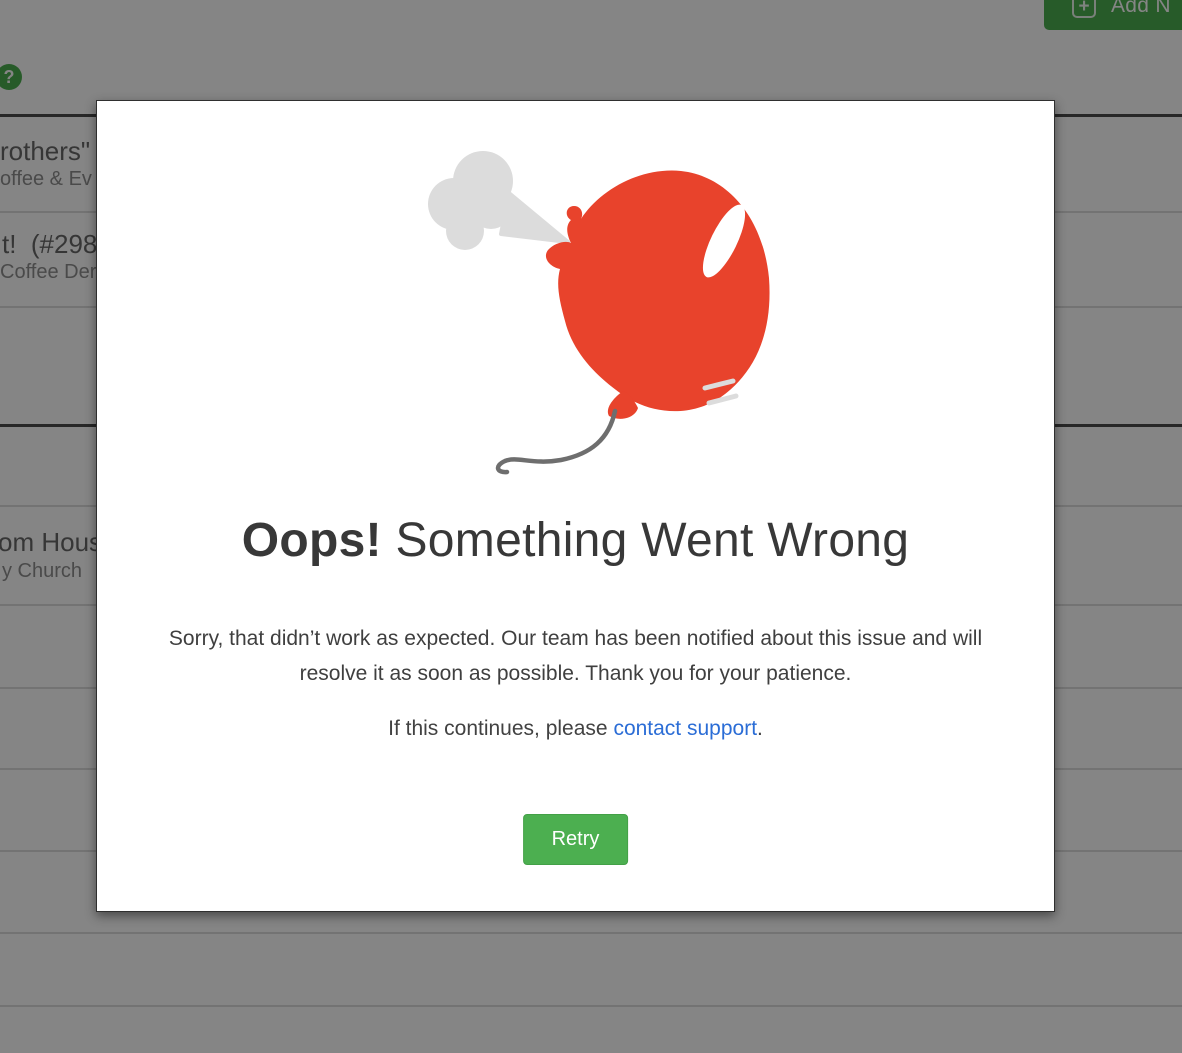 The width and height of the screenshot is (1182, 1053). I want to click on support-text-suffix: ., so click(760, 728).